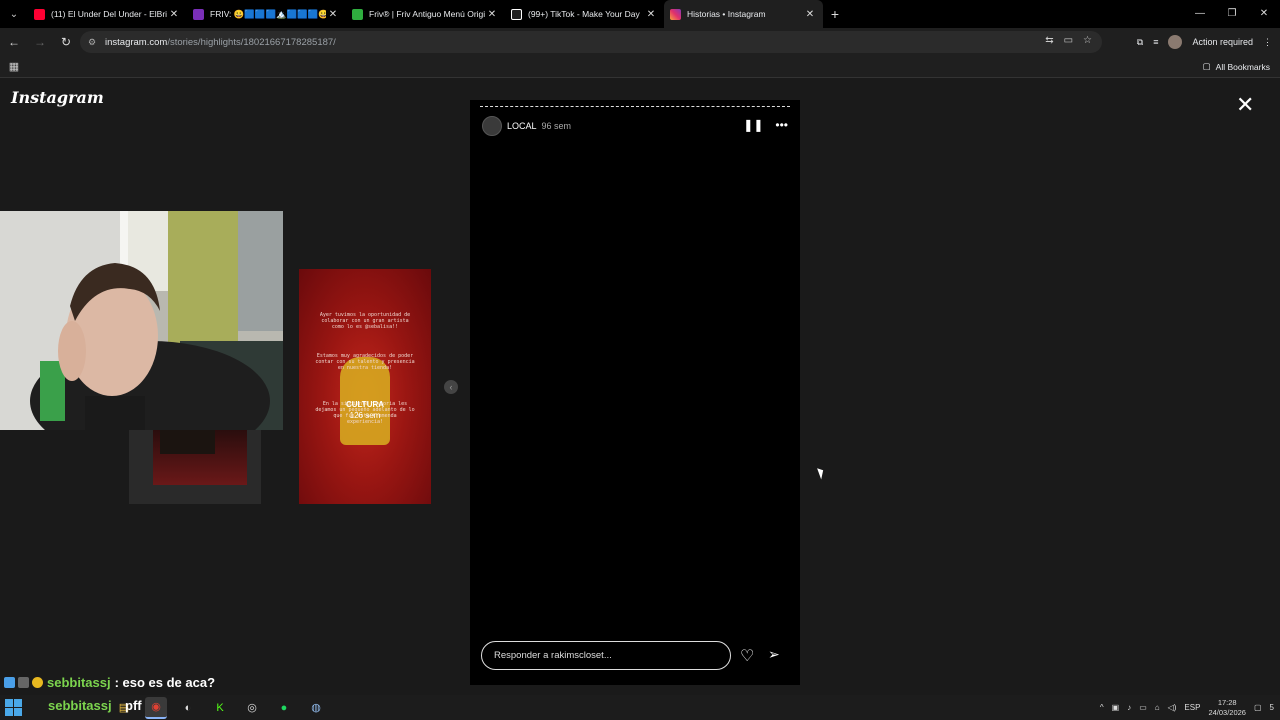  Describe the element at coordinates (1116, 707) in the screenshot. I see `tray-device-icon: ▣` at that location.